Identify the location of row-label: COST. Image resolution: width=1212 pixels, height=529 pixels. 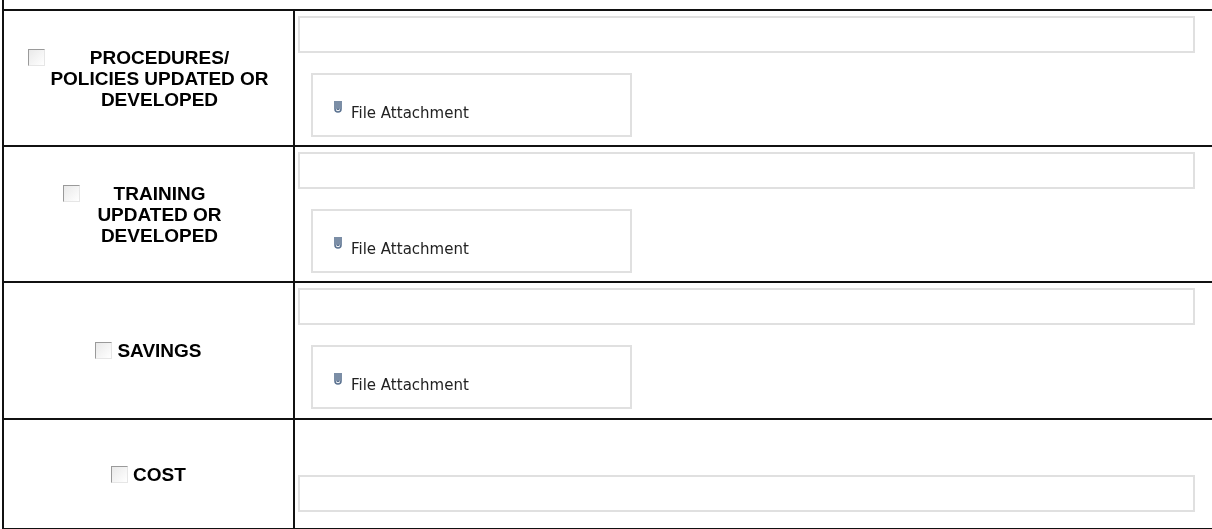
(159, 474).